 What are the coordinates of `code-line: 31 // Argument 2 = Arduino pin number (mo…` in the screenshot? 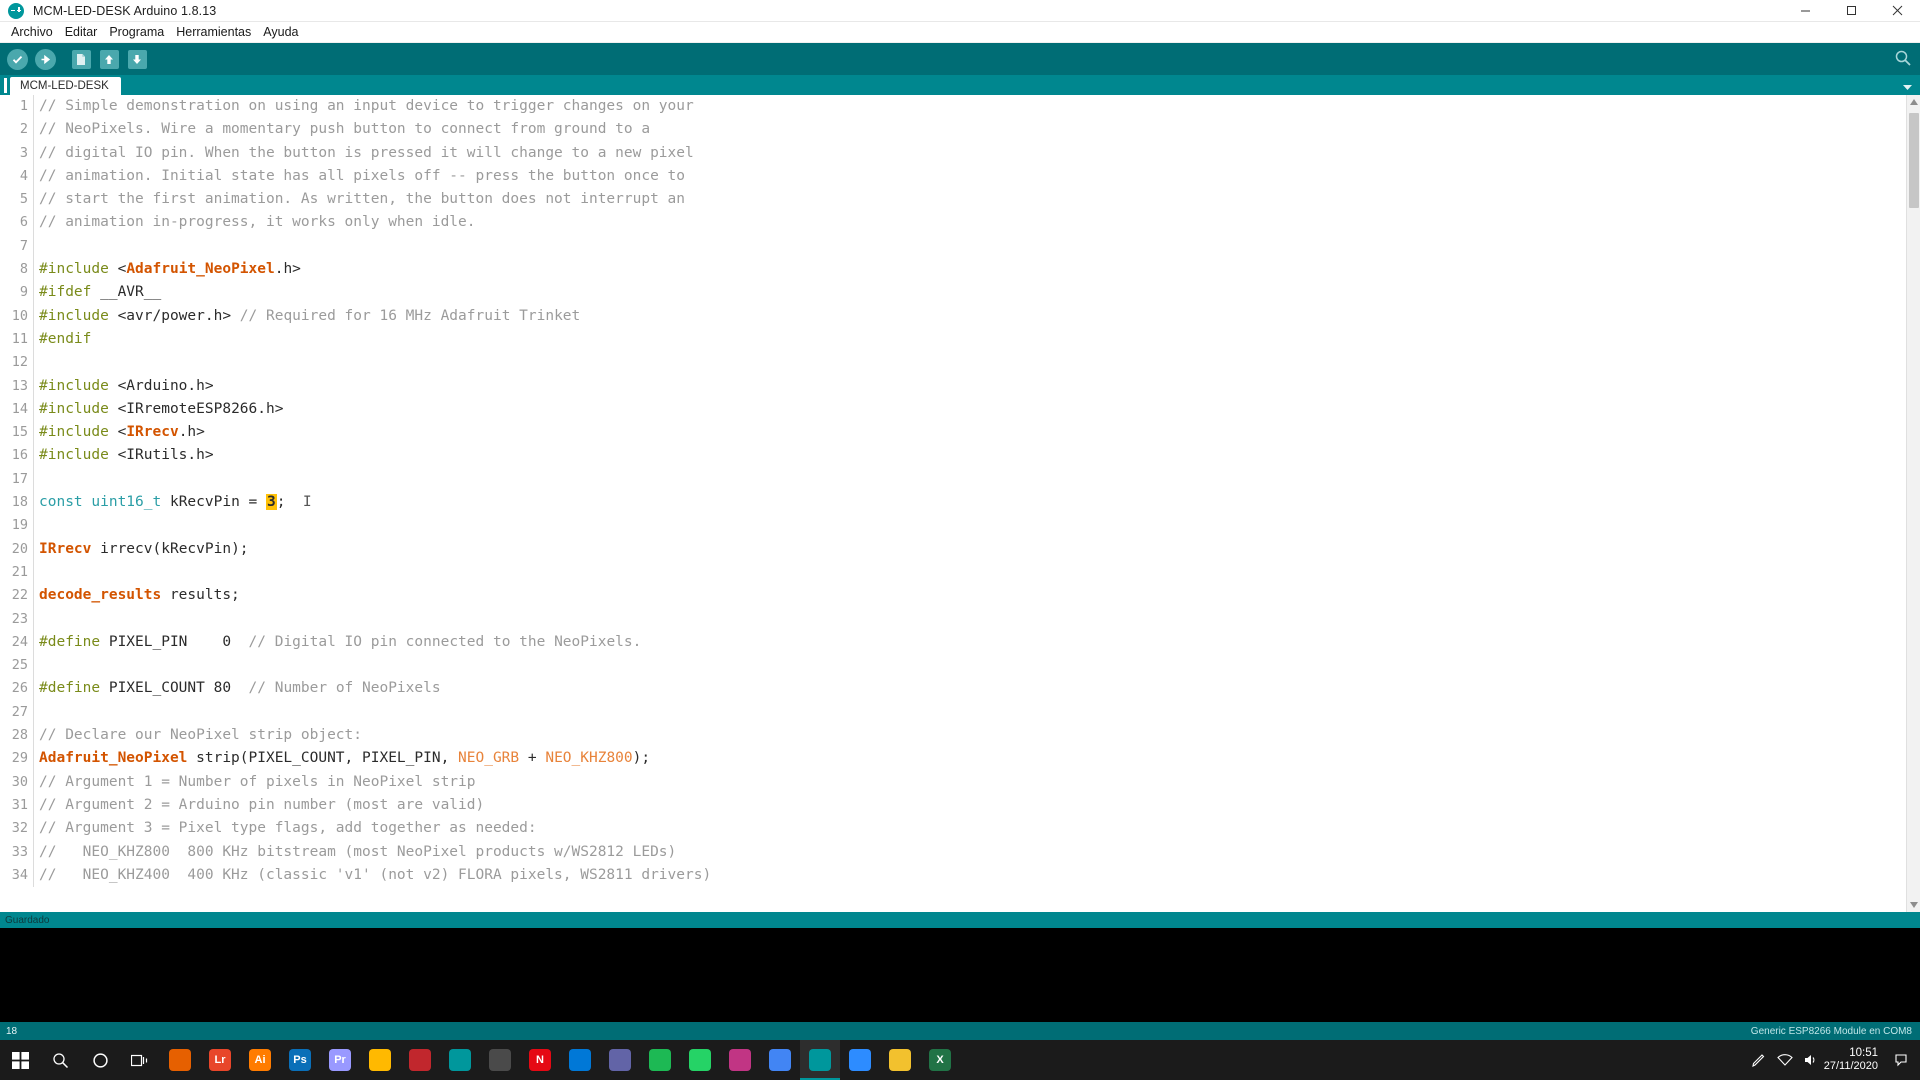 It's located at (953, 805).